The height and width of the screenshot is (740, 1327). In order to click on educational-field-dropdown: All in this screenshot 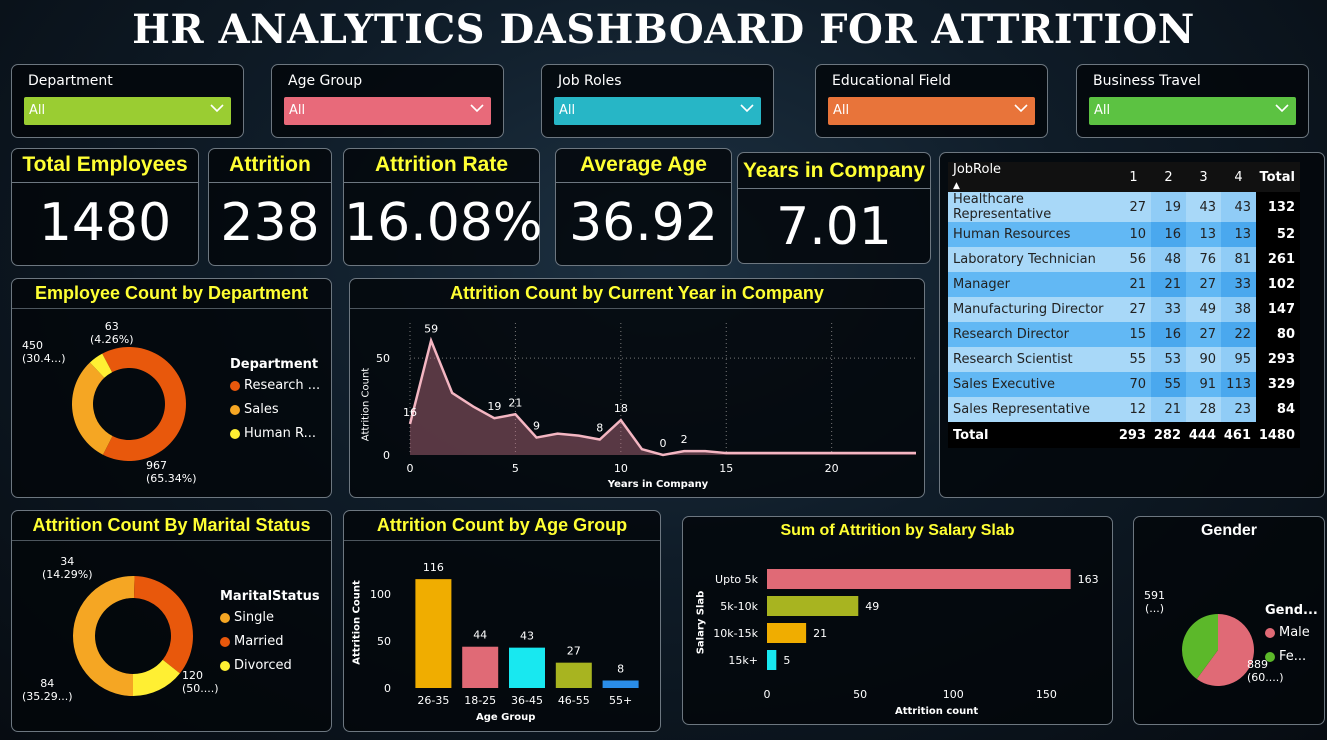, I will do `click(931, 111)`.